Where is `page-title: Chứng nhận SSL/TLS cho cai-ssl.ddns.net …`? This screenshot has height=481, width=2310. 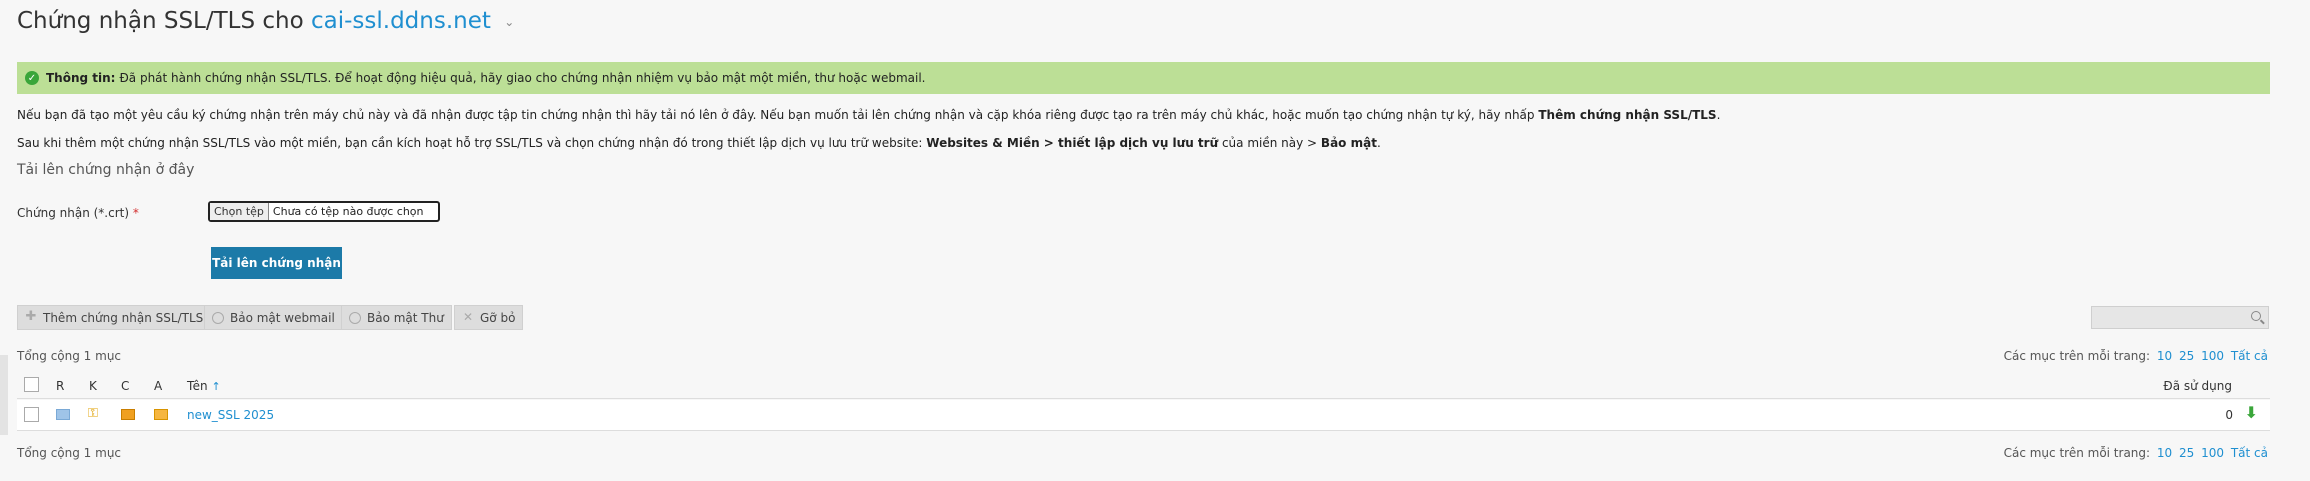
page-title: Chứng nhận SSL/TLS cho cai-ssl.ddns.net … is located at coordinates (265, 21).